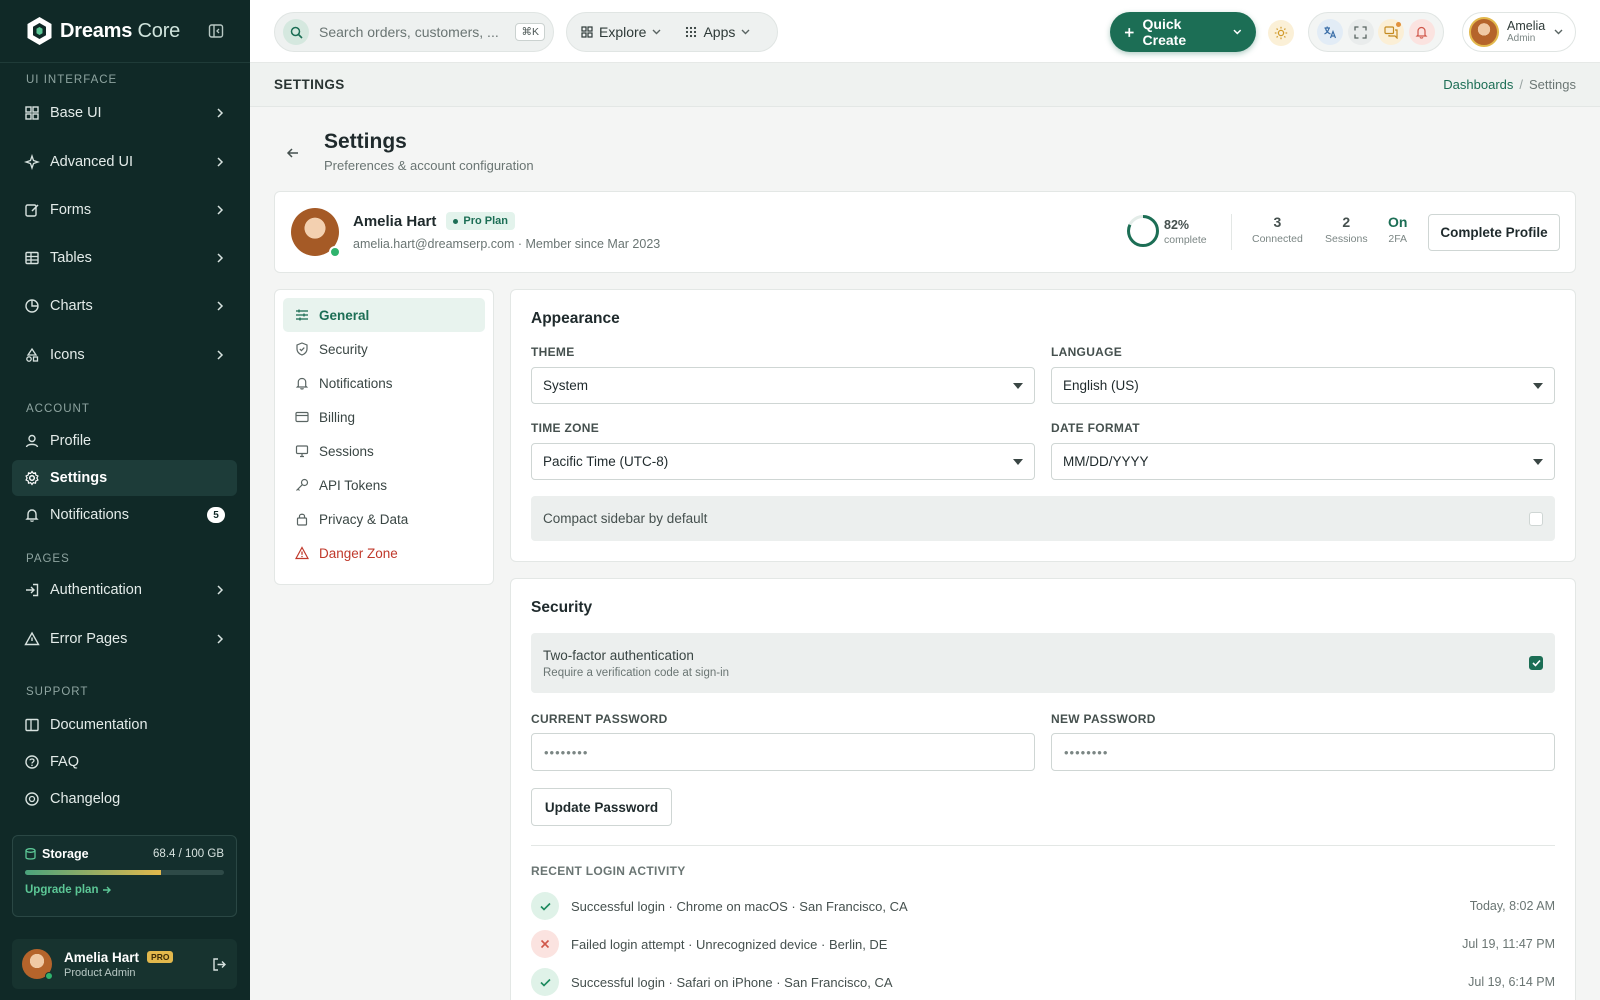 Image resolution: width=1600 pixels, height=1000 pixels. Describe the element at coordinates (89, 639) in the screenshot. I see `sidebar-item-label: Error Pages` at that location.